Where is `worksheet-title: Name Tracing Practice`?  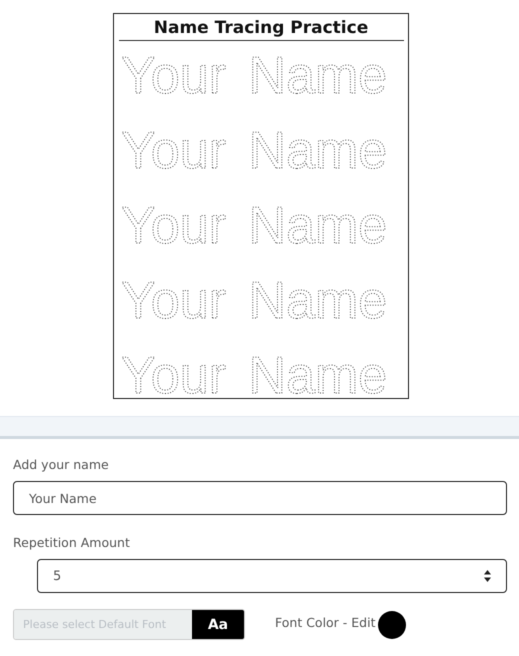
worksheet-title: Name Tracing Practice is located at coordinates (261, 28).